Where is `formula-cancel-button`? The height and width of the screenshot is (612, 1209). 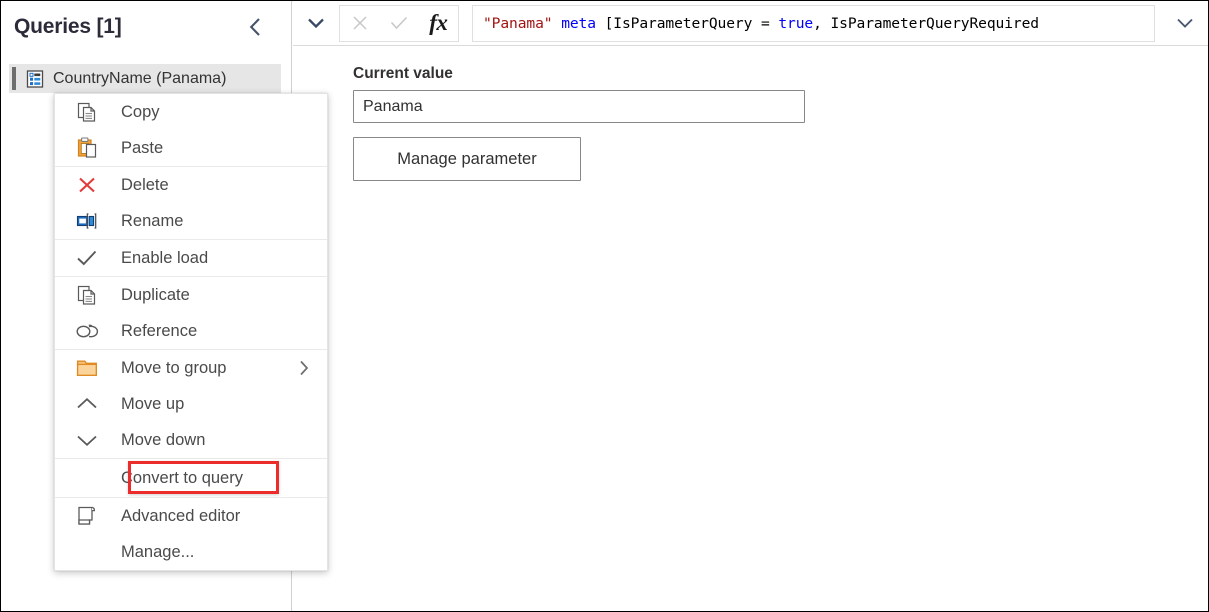 formula-cancel-button is located at coordinates (360, 23).